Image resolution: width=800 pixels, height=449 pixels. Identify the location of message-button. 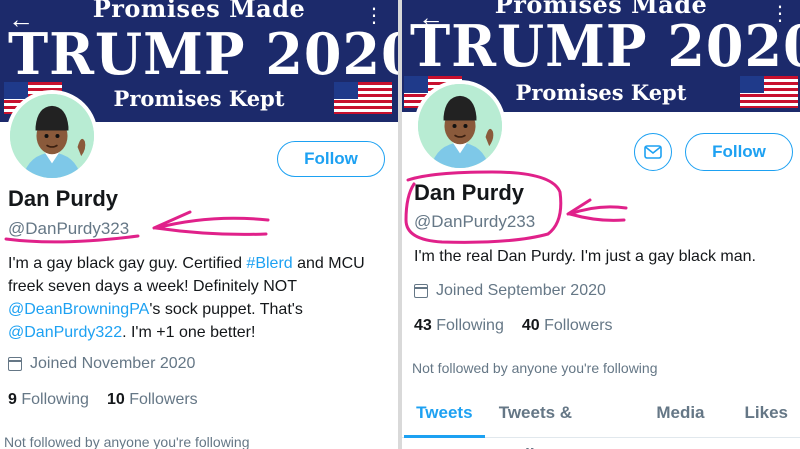
(653, 152).